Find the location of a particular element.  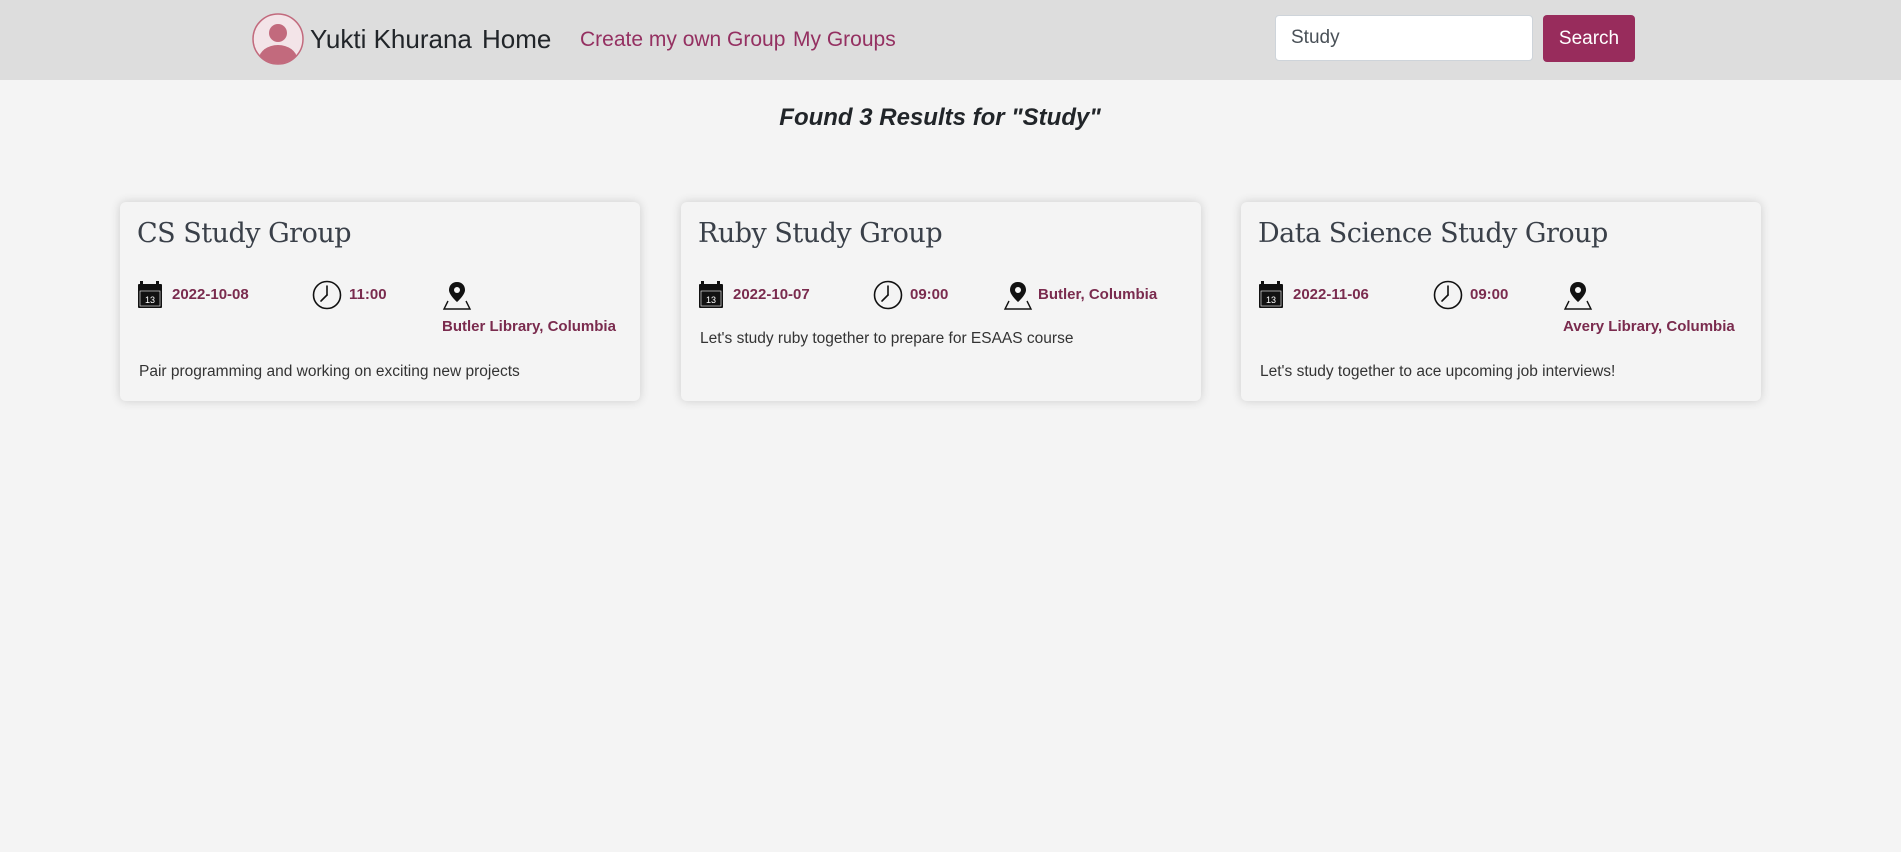

user-avatar-icon is located at coordinates (278, 39).